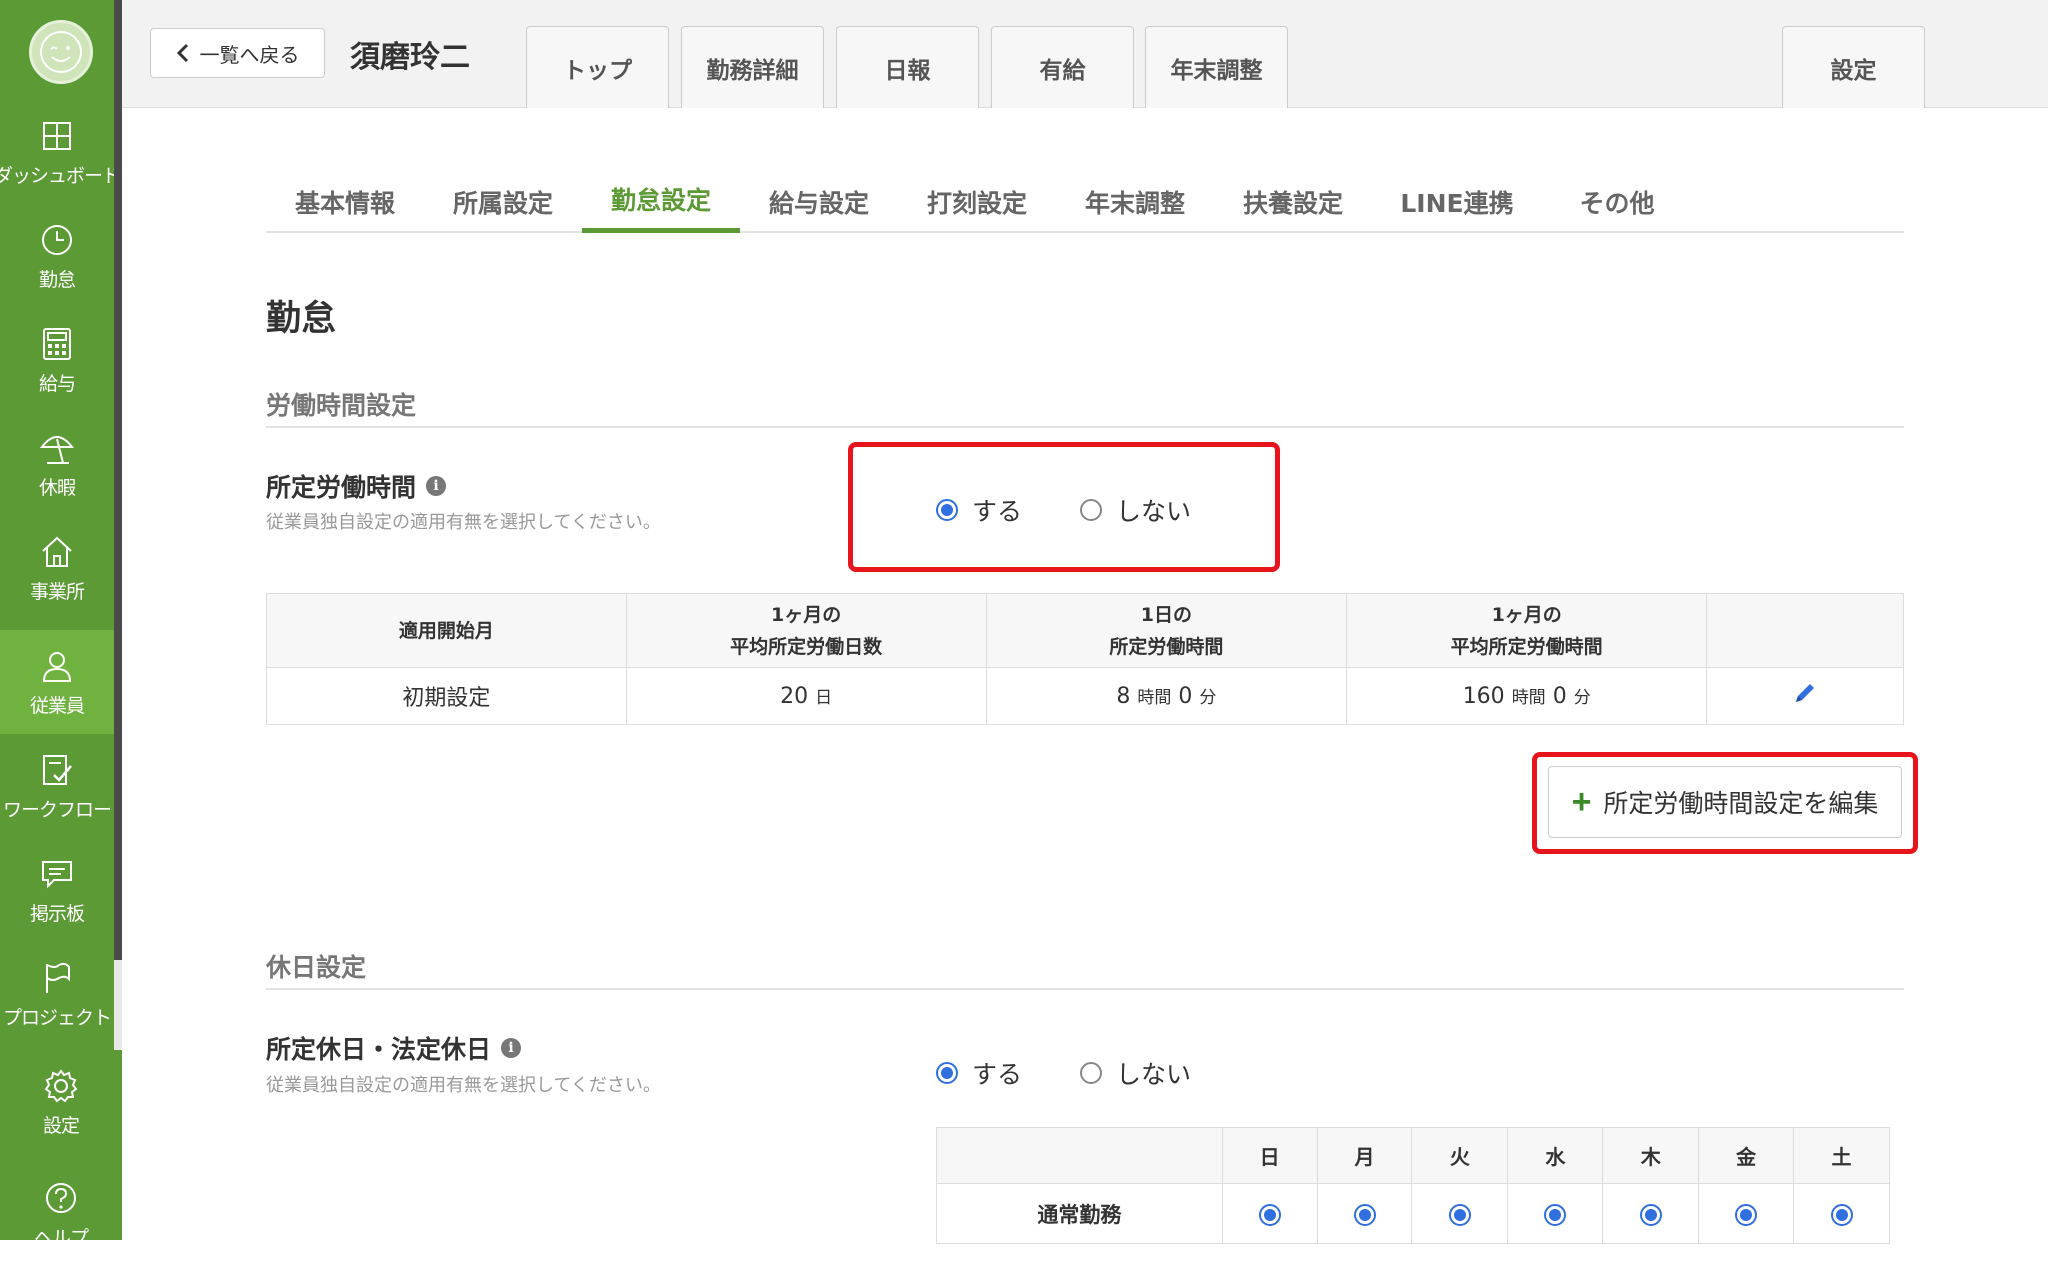 Image resolution: width=2048 pixels, height=1266 pixels. I want to click on sidebar-item-label: ワークフロー, so click(57, 809).